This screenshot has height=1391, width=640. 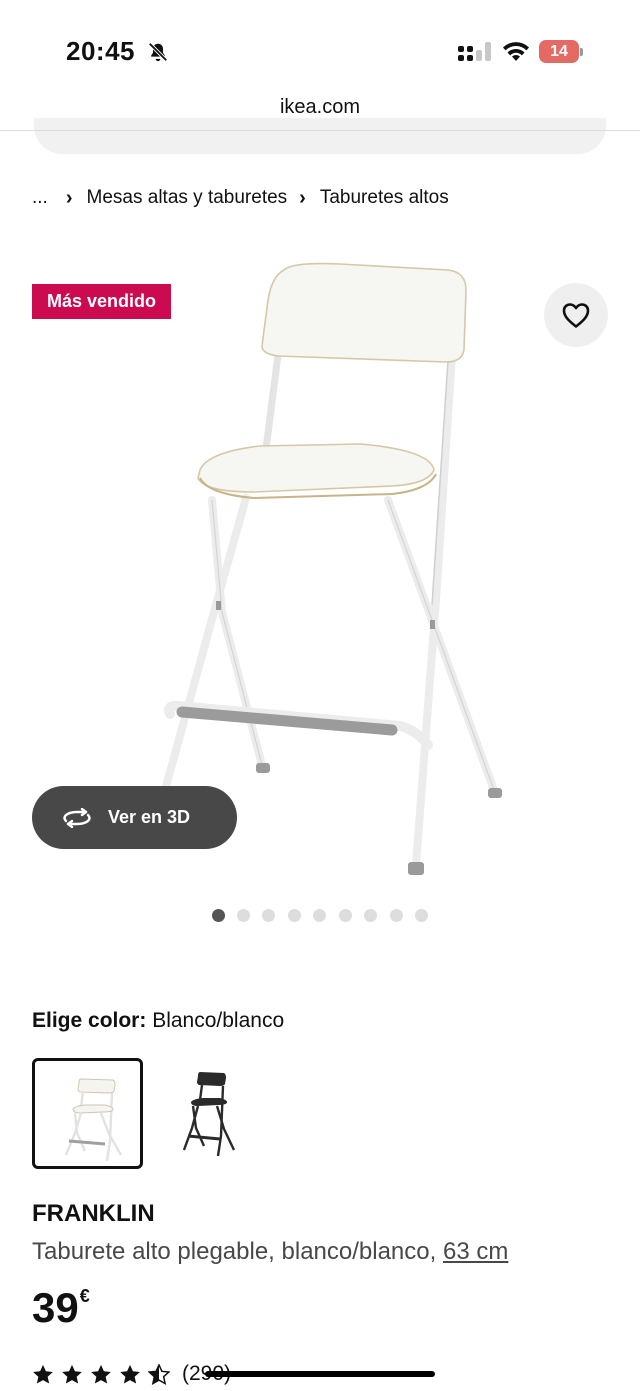 I want to click on home-indicator, so click(x=320, y=1374).